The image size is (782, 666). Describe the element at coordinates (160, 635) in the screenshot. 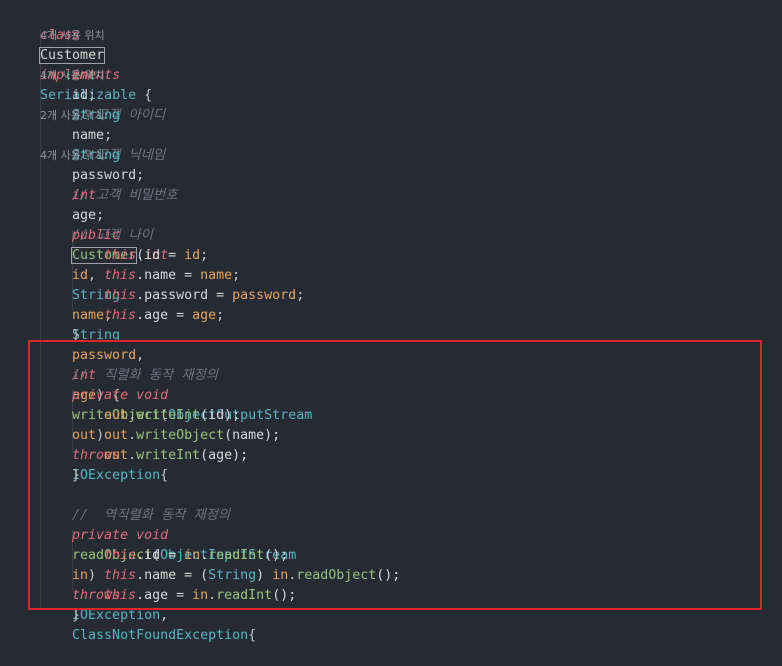

I see `exception-type: ClassNotFoundException` at that location.